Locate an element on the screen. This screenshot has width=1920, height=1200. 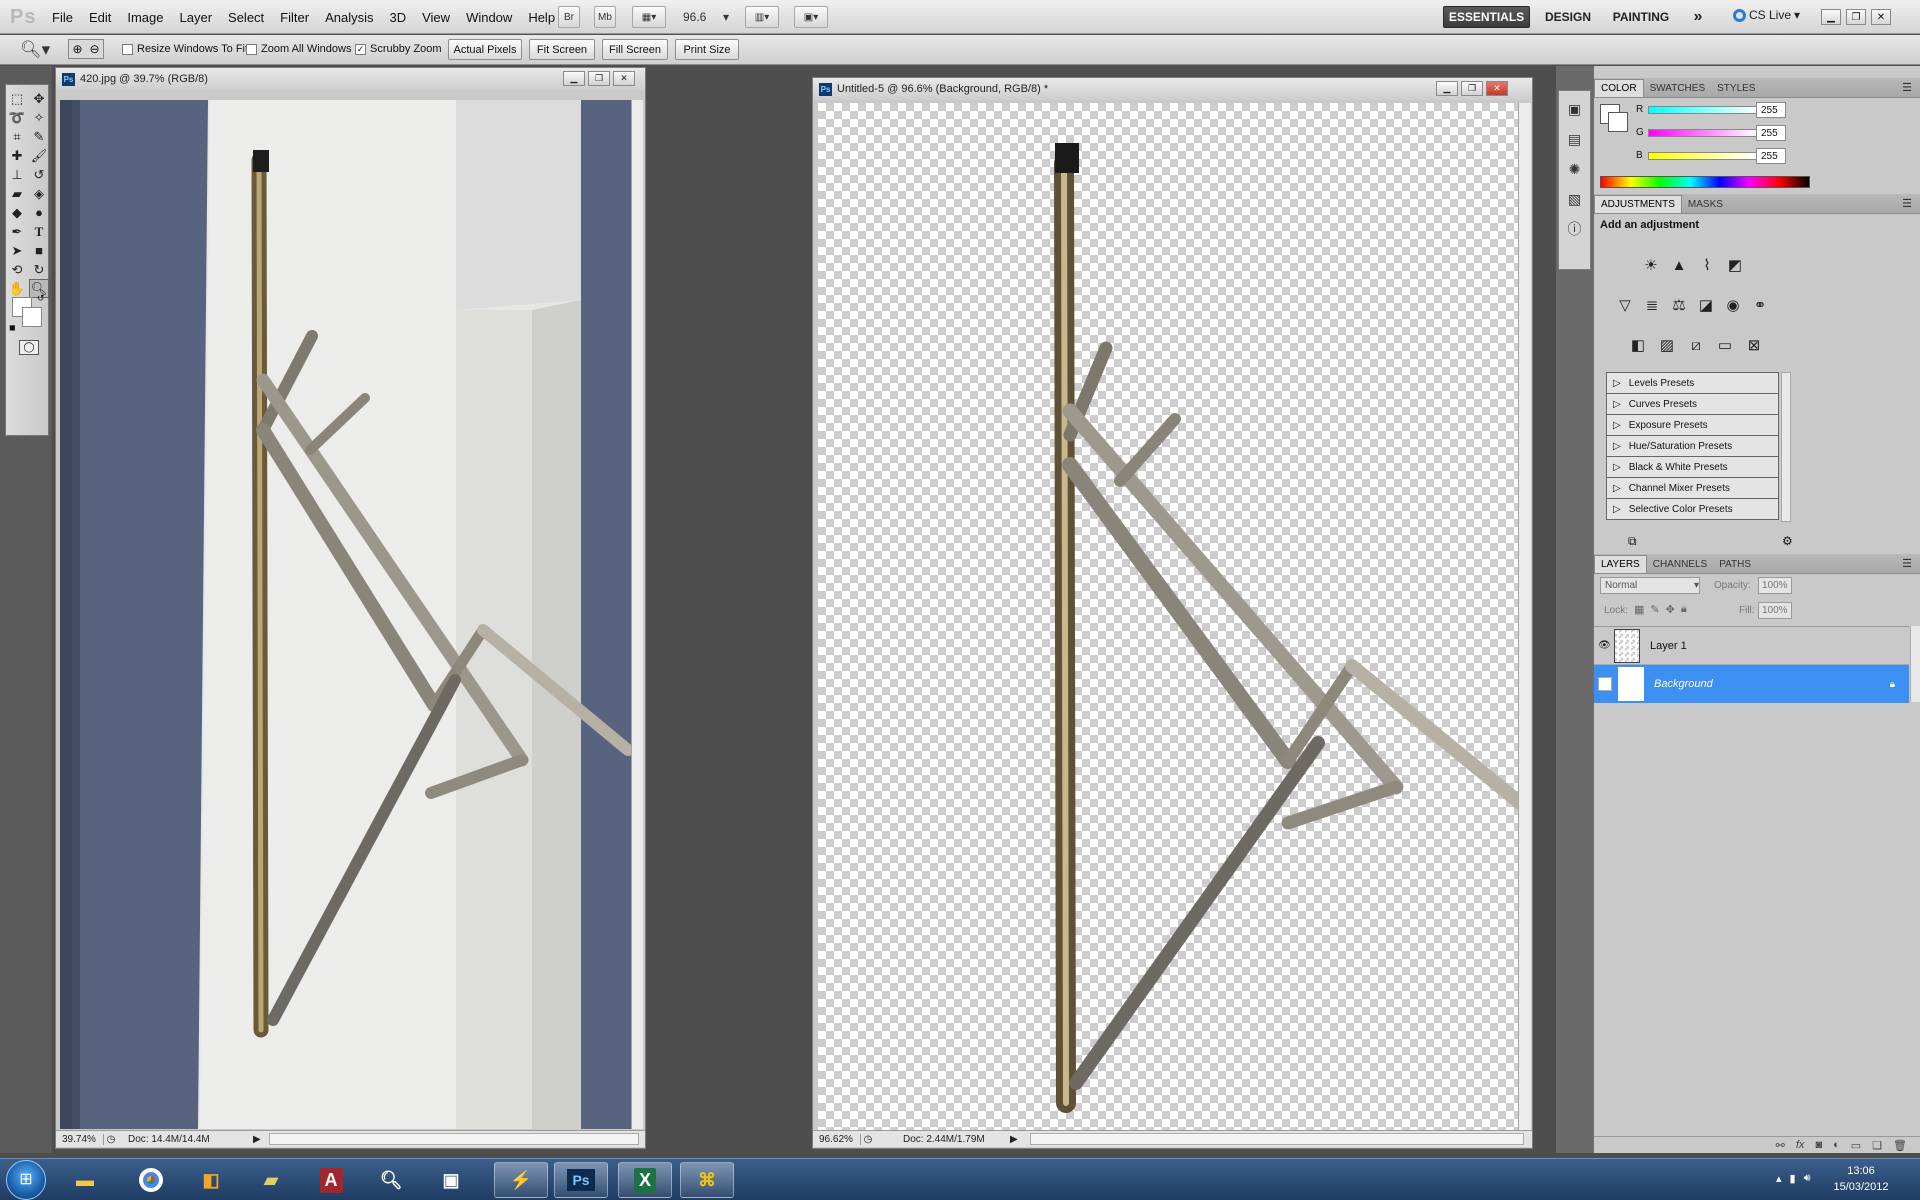
tab-masks: MASKS is located at coordinates (1705, 204).